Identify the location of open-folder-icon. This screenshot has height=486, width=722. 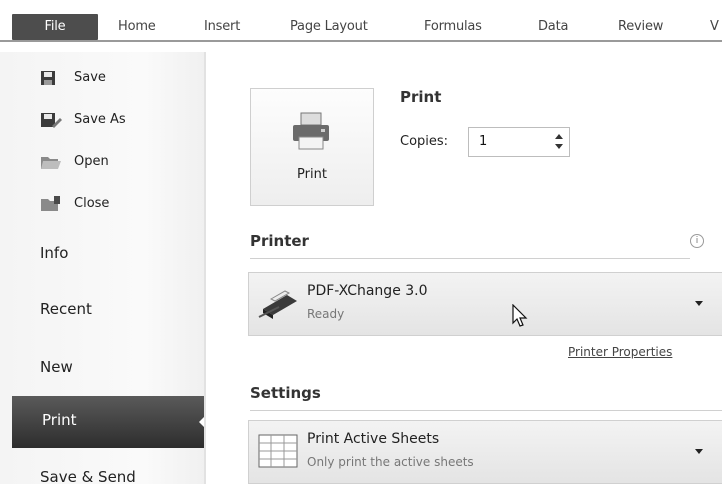
(51, 163).